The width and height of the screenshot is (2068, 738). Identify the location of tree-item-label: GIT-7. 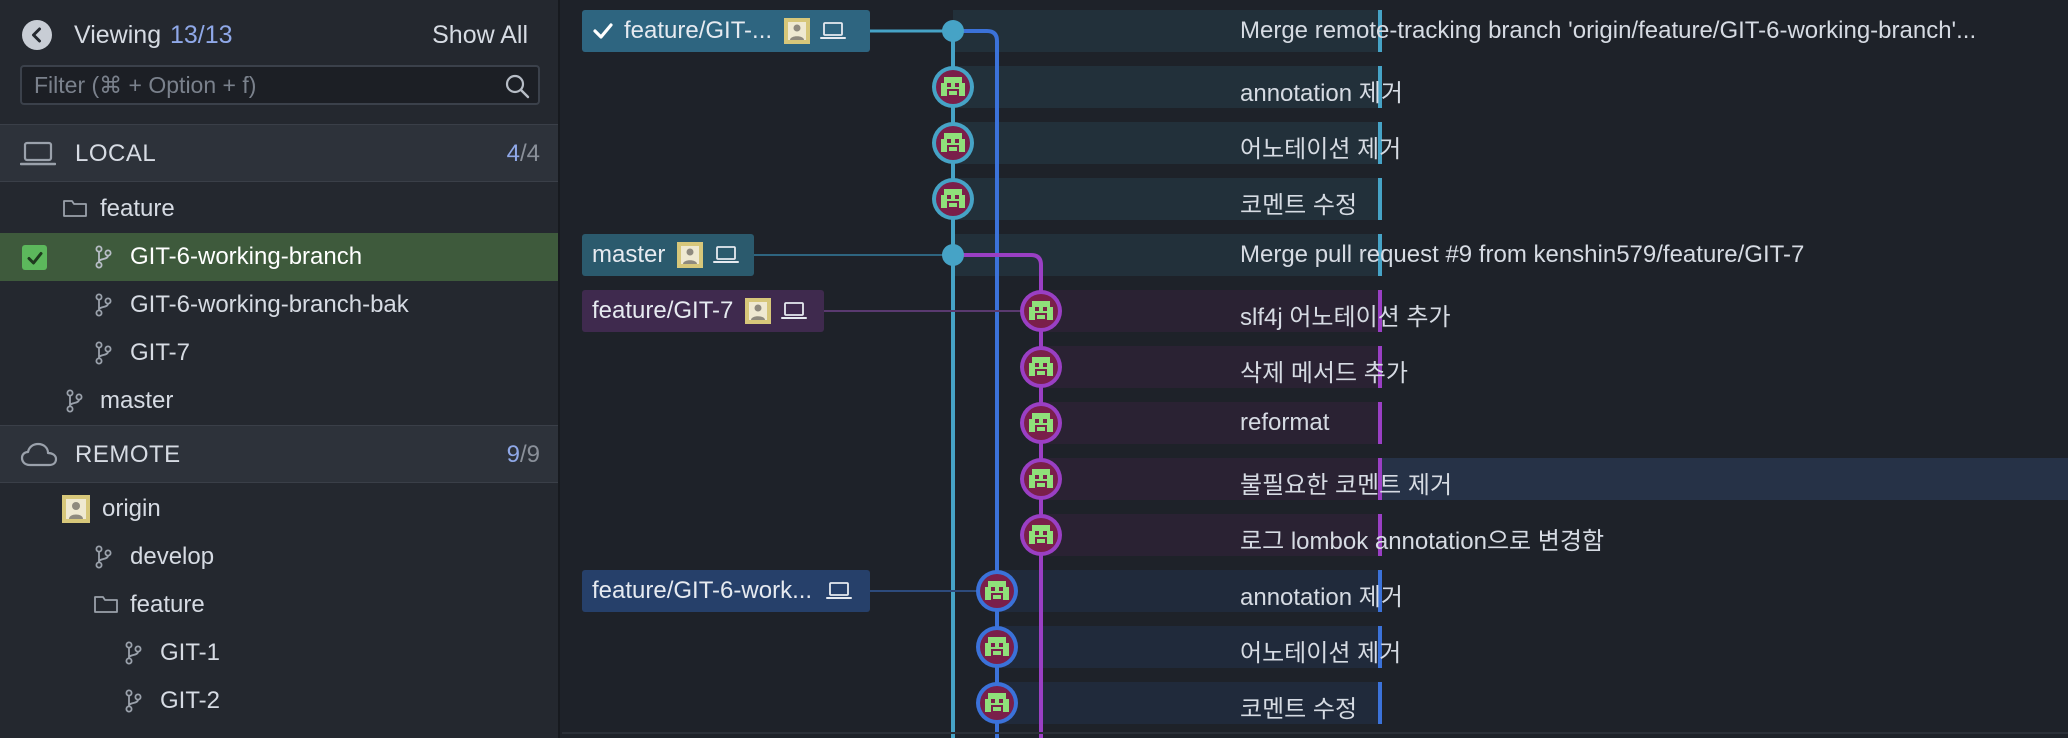
(160, 352).